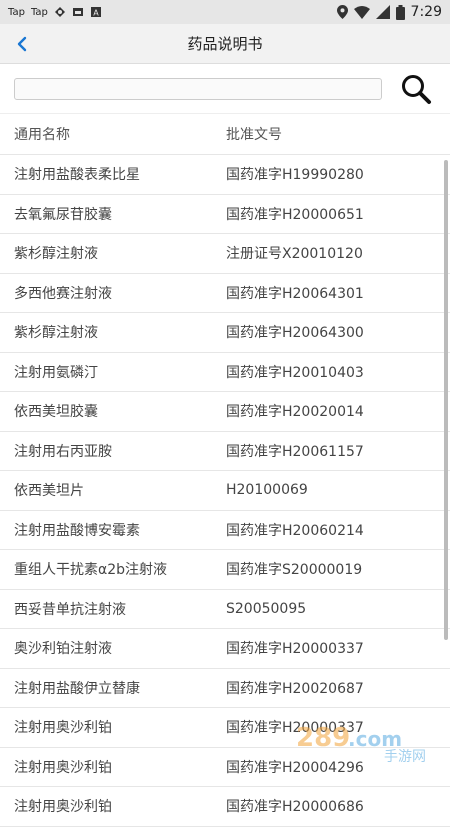 Image resolution: width=450 pixels, height=827 pixels. I want to click on approval-number: 国药准字H20064301, so click(295, 293).